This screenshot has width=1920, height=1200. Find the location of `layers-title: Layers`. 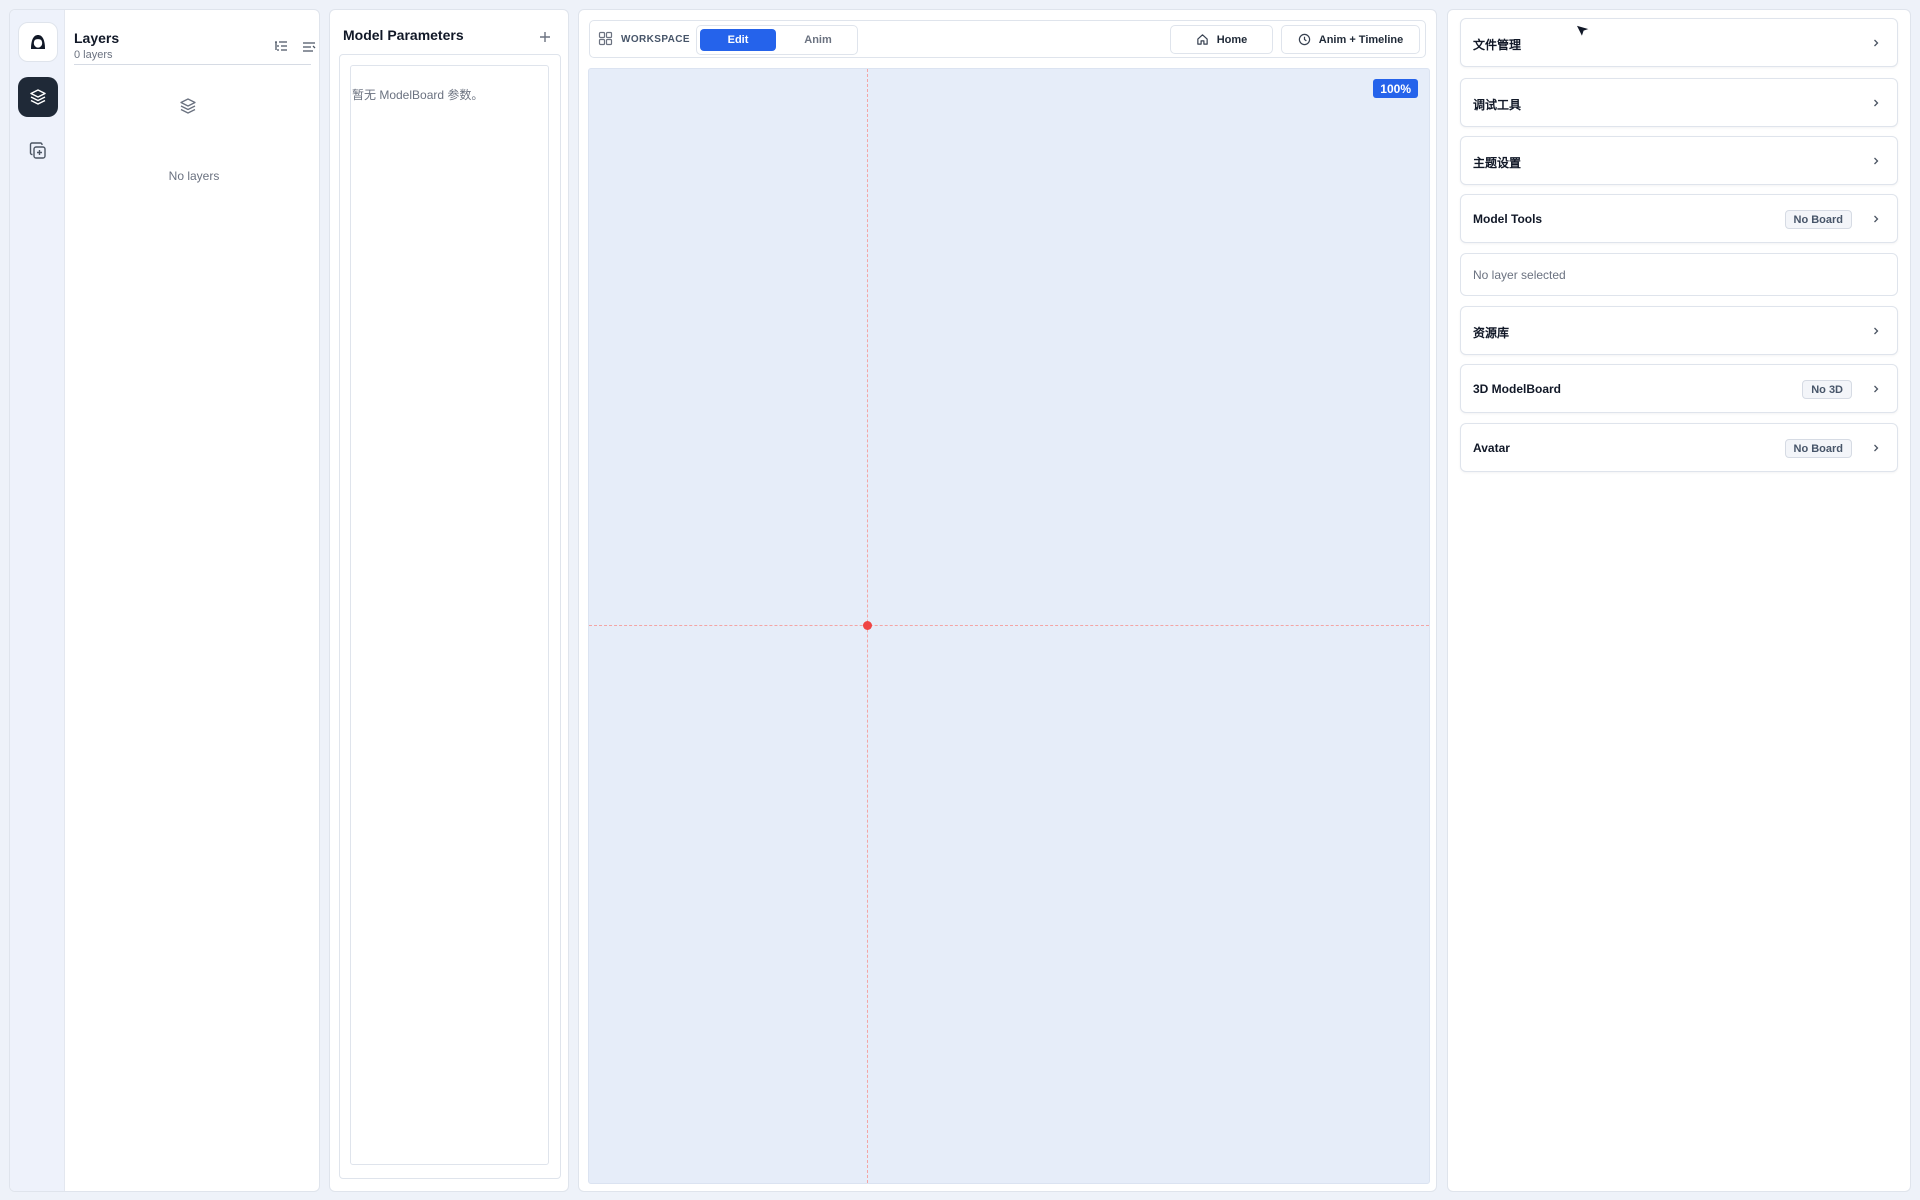

layers-title: Layers is located at coordinates (97, 38).